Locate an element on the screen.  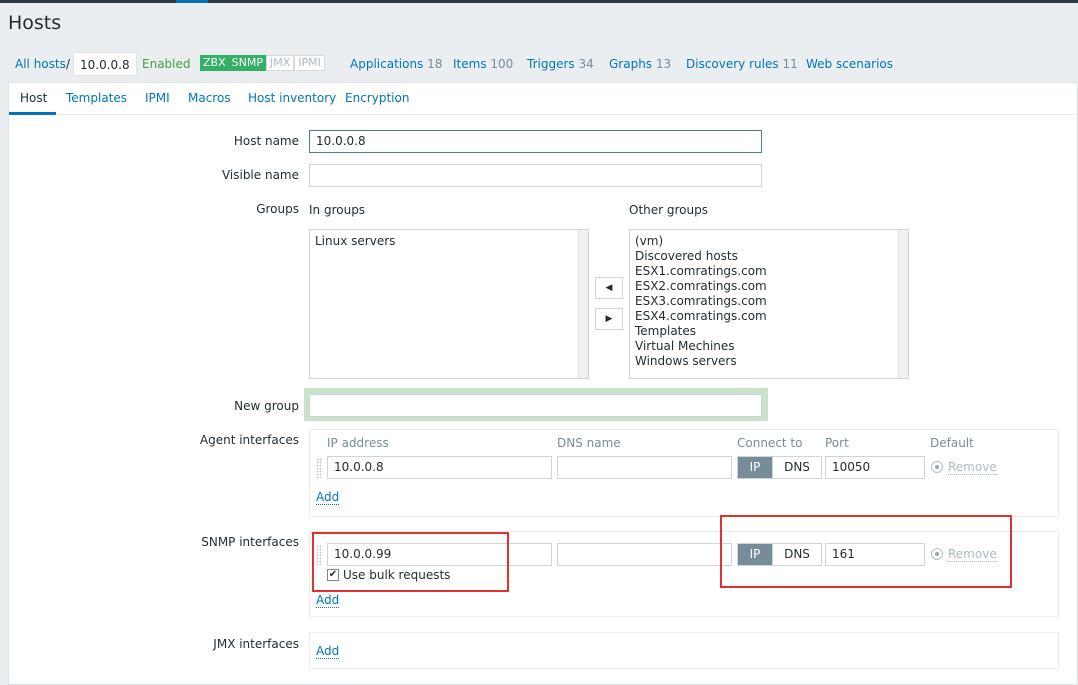
move-left-button: ◀ is located at coordinates (609, 288).